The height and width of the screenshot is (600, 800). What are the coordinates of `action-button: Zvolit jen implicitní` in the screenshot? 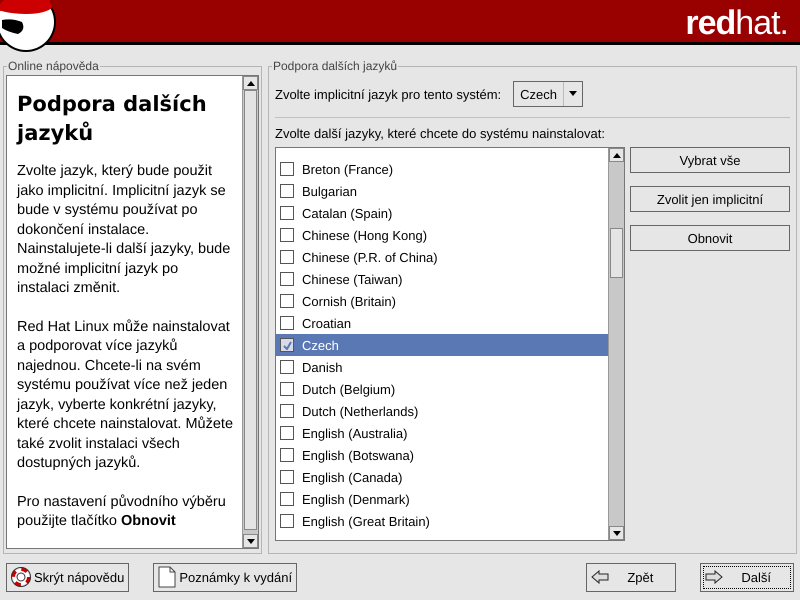 It's located at (710, 199).